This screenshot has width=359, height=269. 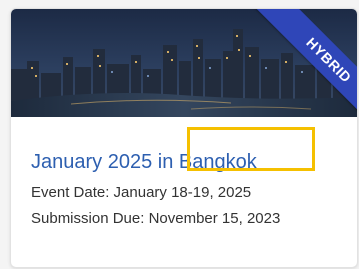 I want to click on submission-due-label: Submission Due:, so click(x=90, y=218).